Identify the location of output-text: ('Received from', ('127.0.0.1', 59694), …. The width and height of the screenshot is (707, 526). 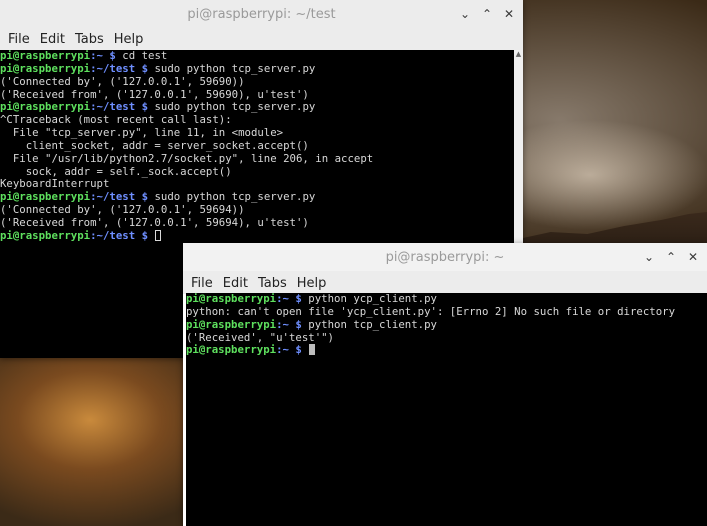
(154, 222).